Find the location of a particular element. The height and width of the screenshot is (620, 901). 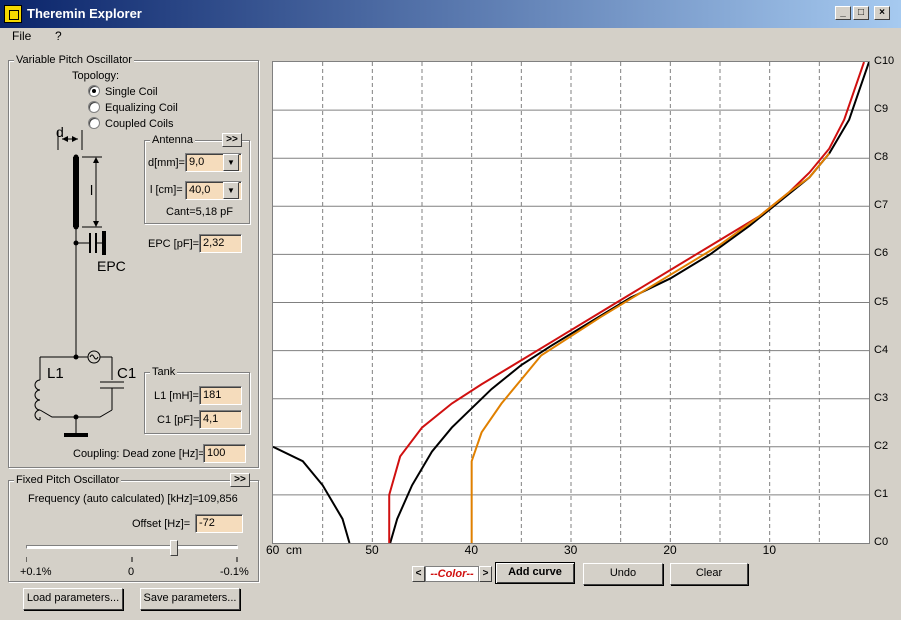

fpo-title: Fixed Pitch Oscillator is located at coordinates (68, 480).